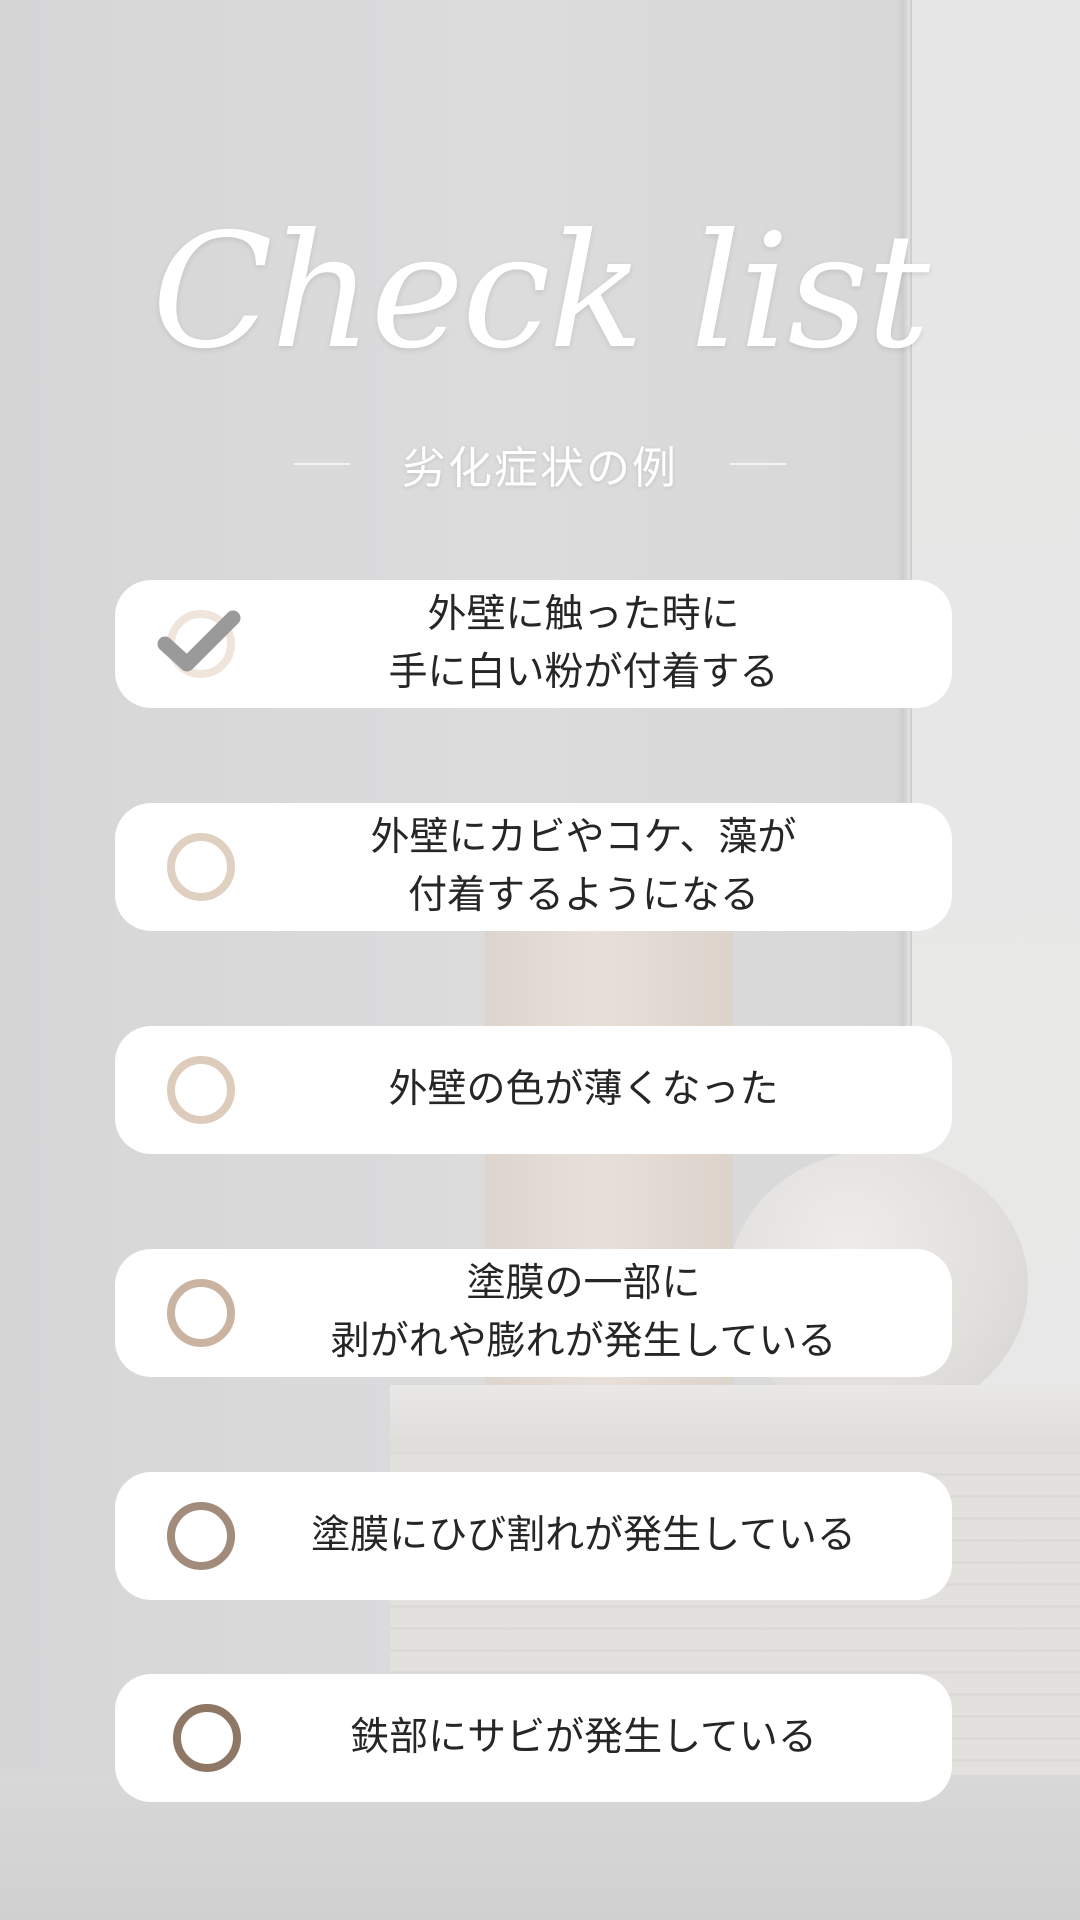 The width and height of the screenshot is (1080, 1920). I want to click on checklist-item-1: 外壁に触った時に 手に白い粉が付着する, so click(533, 644).